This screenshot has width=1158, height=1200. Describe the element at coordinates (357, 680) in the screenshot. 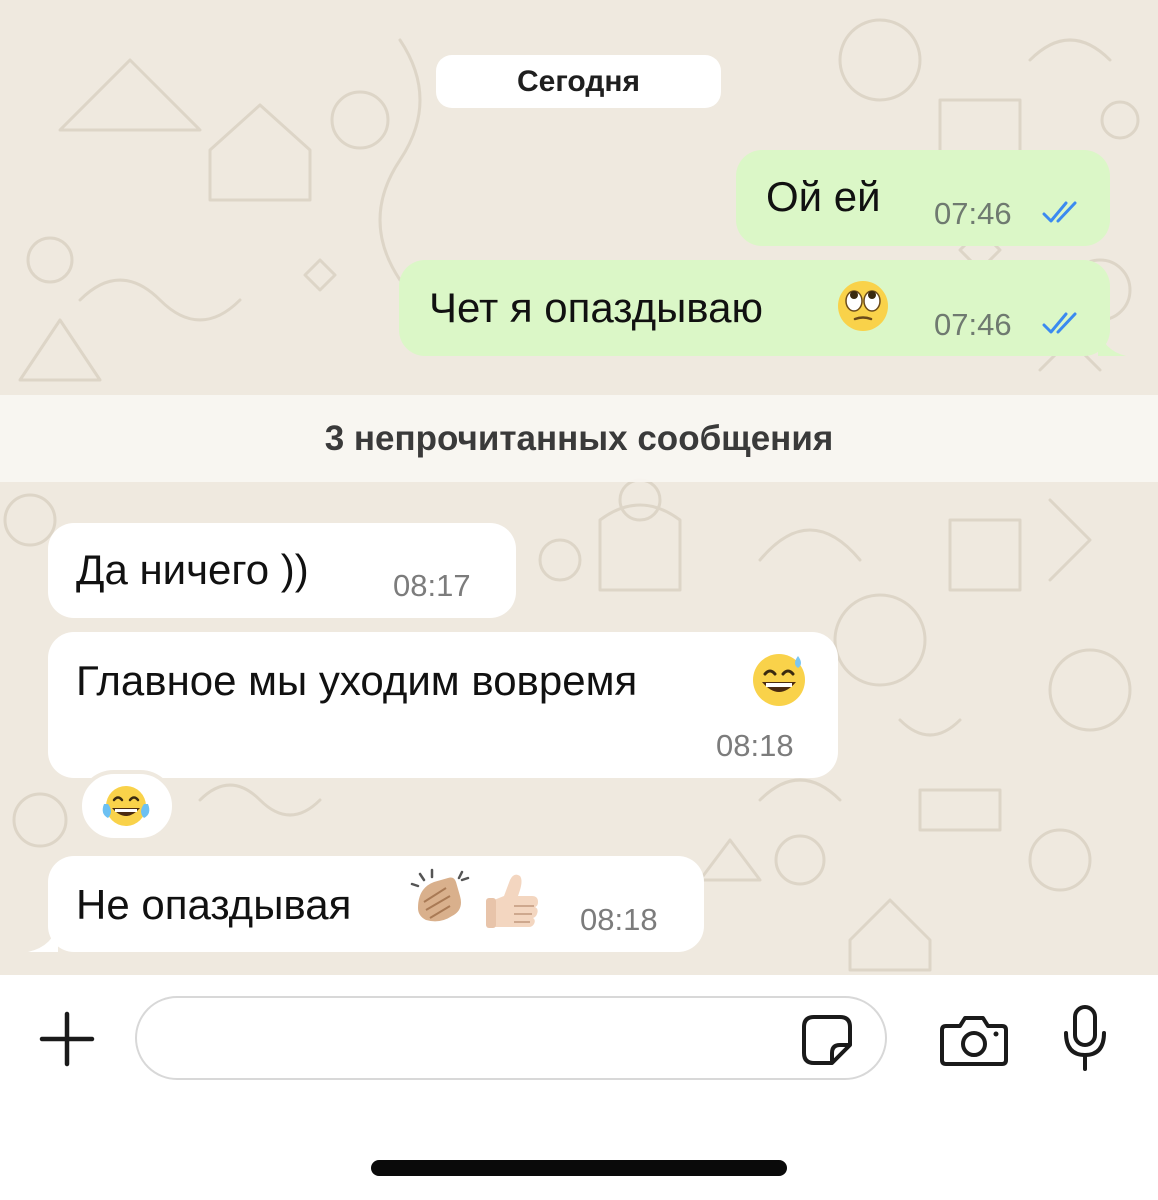

I see `message-text: Главное мы уходим вовремя` at that location.